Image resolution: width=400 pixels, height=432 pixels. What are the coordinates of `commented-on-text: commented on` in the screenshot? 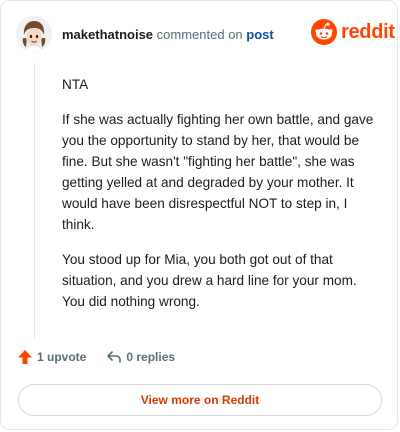 It's located at (199, 34).